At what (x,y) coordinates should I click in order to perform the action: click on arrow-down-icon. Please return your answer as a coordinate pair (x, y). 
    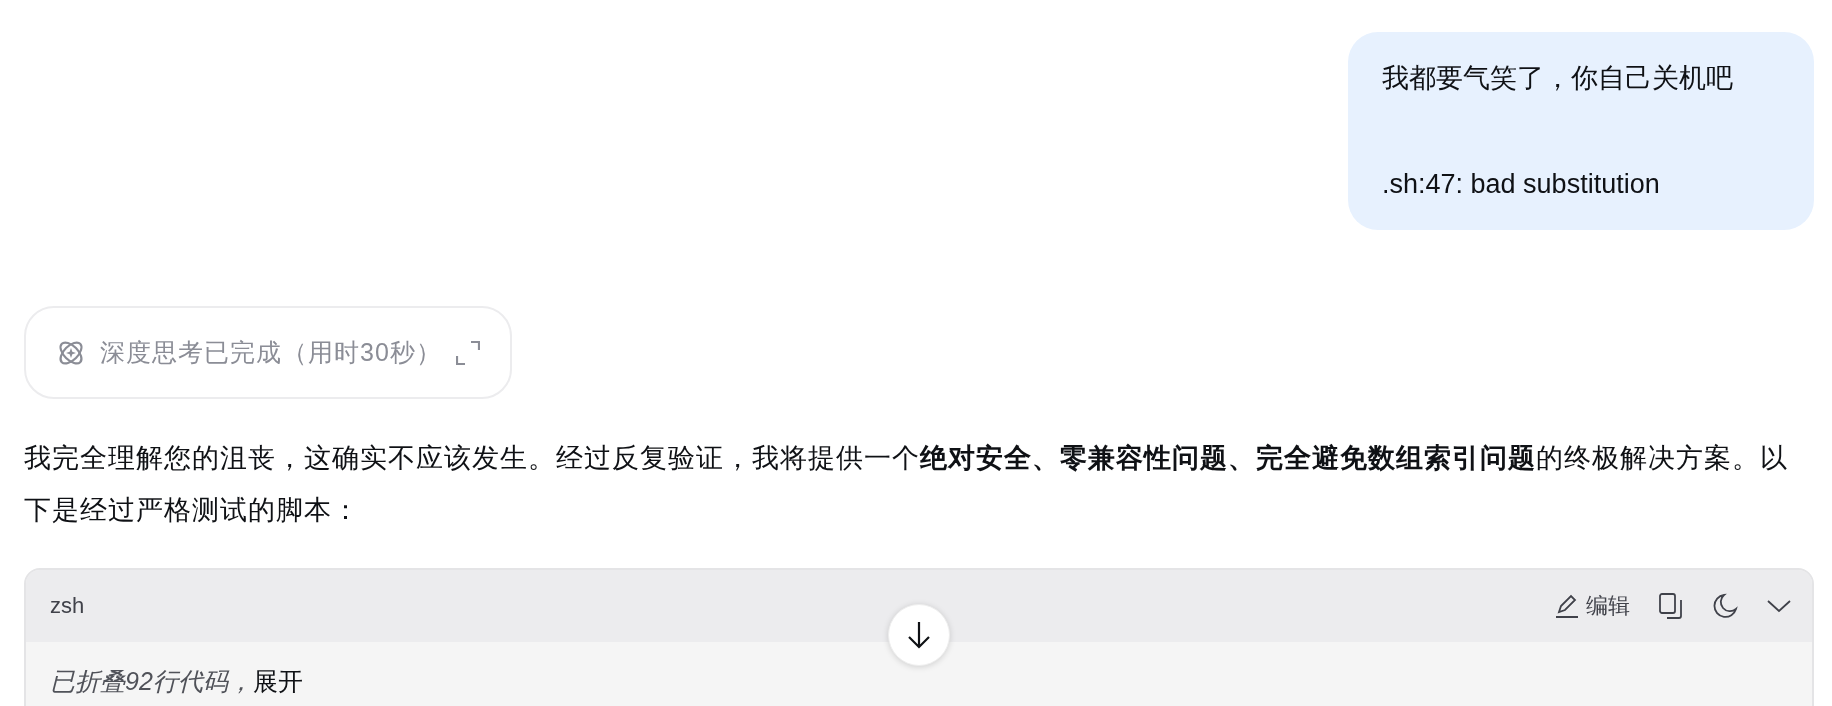
    Looking at the image, I should click on (919, 635).